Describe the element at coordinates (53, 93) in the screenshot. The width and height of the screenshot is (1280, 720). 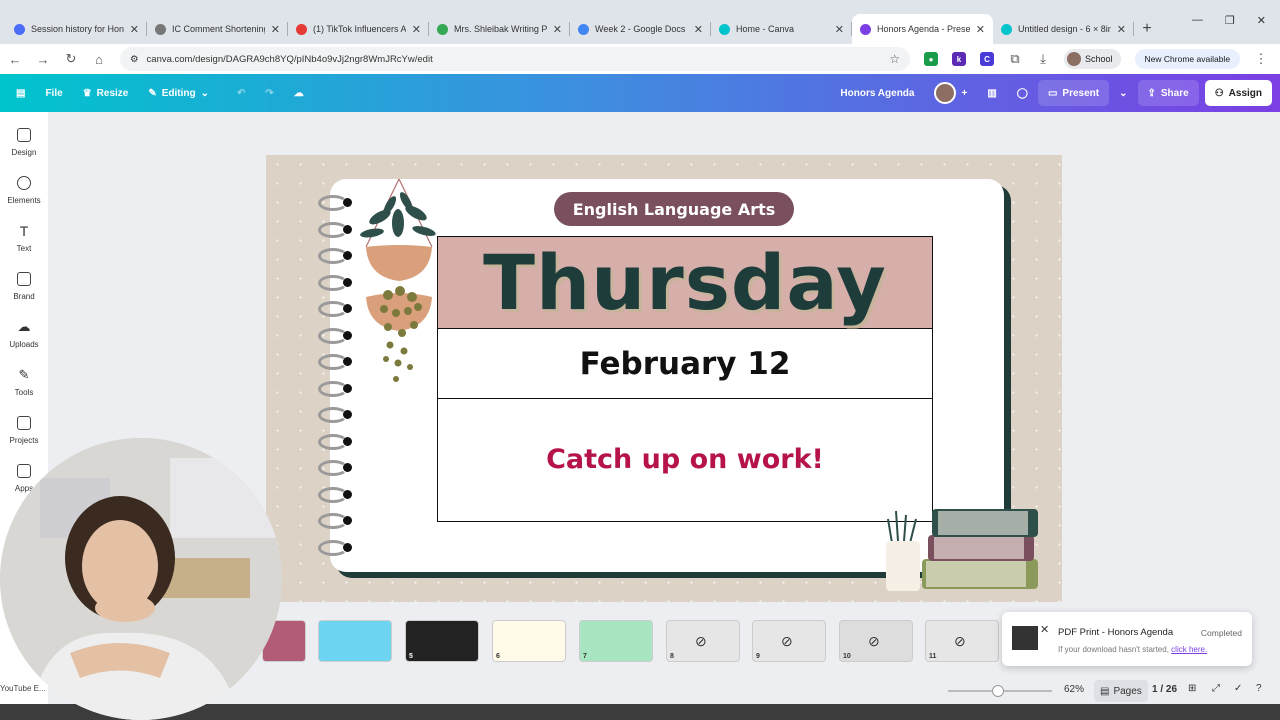
I see `file-menu: File` at that location.